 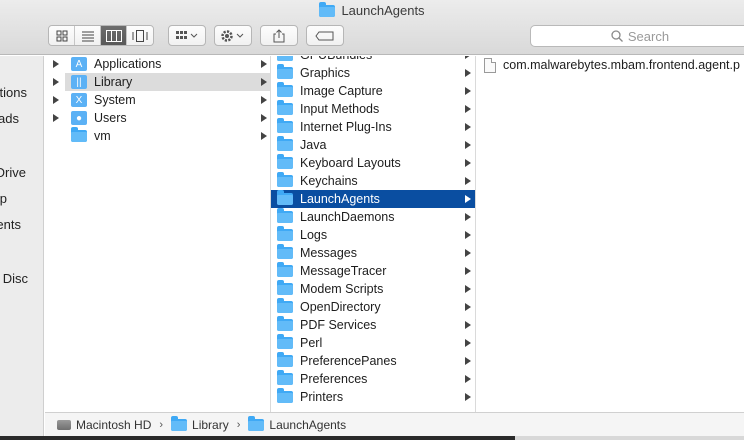 I want to click on arrange-button, so click(x=187, y=35).